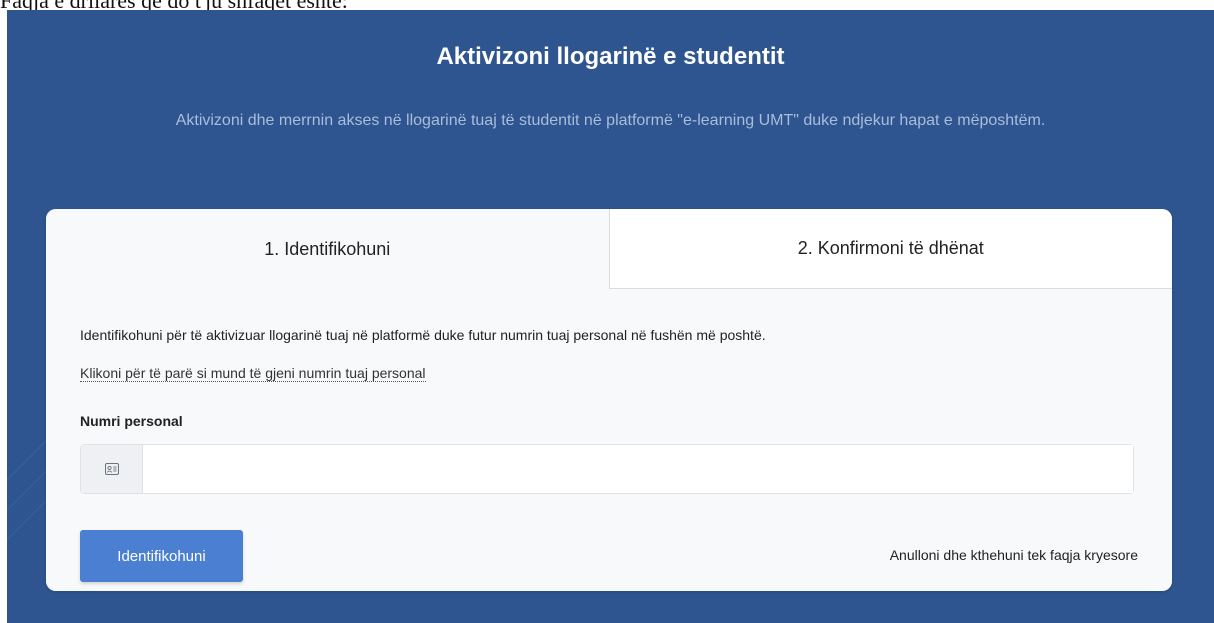 The width and height of the screenshot is (1214, 623). Describe the element at coordinates (328, 249) in the screenshot. I see `tab-identify: 1. Identifikohuni` at that location.